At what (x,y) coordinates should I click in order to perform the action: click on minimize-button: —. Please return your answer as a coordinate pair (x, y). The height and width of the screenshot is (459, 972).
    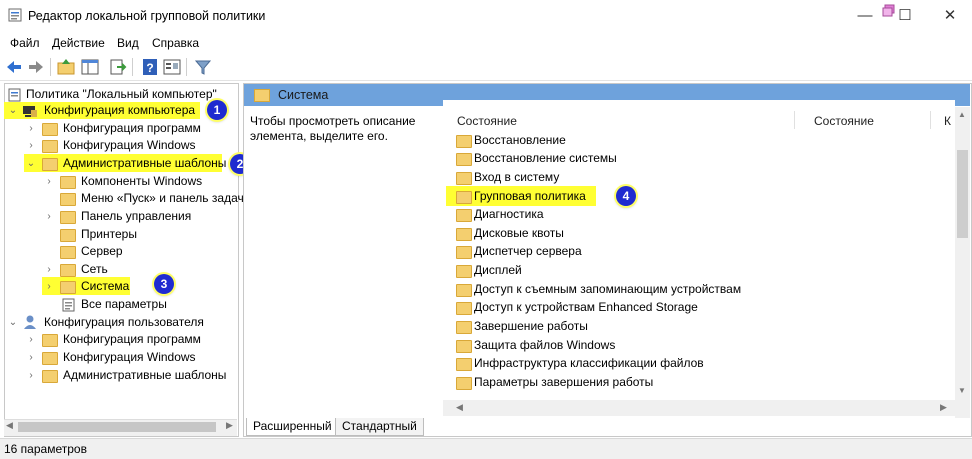
    Looking at the image, I should click on (865, 16).